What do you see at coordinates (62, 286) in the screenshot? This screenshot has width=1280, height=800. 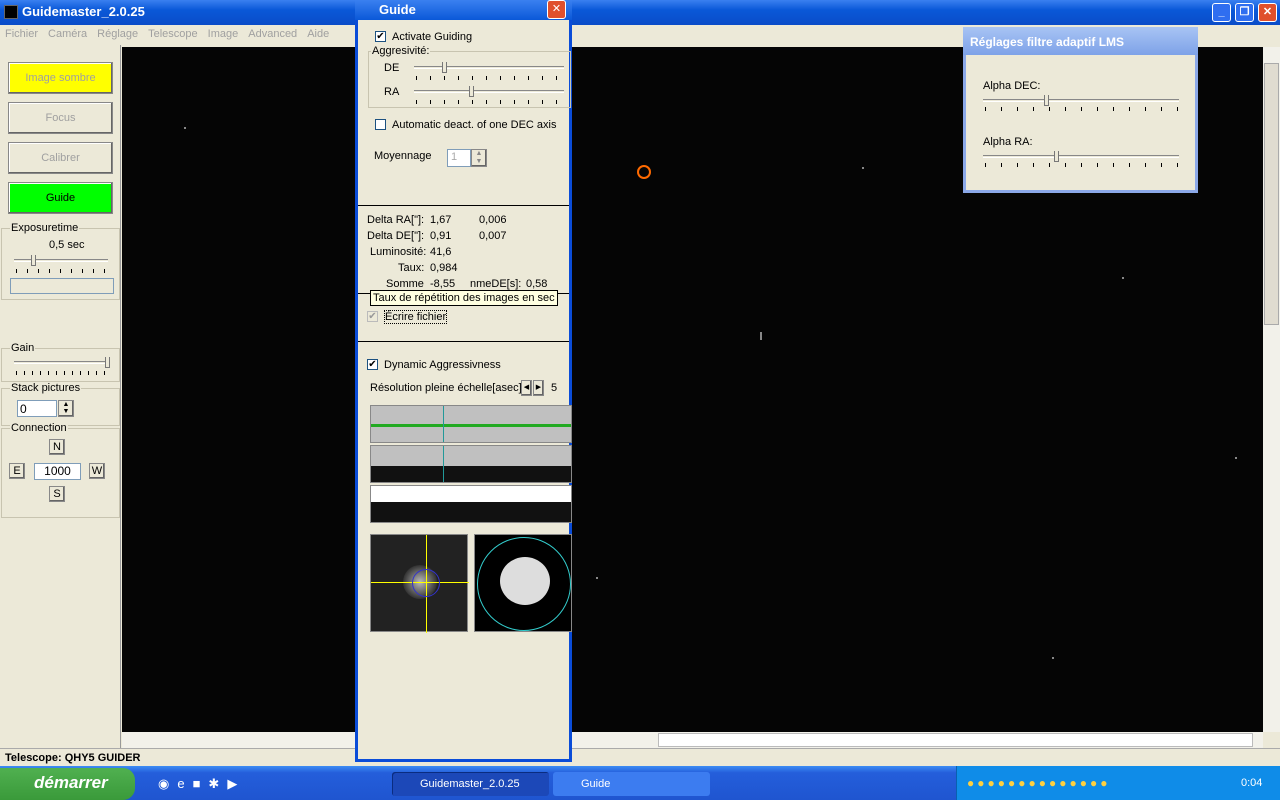 I see `progress-bar` at bounding box center [62, 286].